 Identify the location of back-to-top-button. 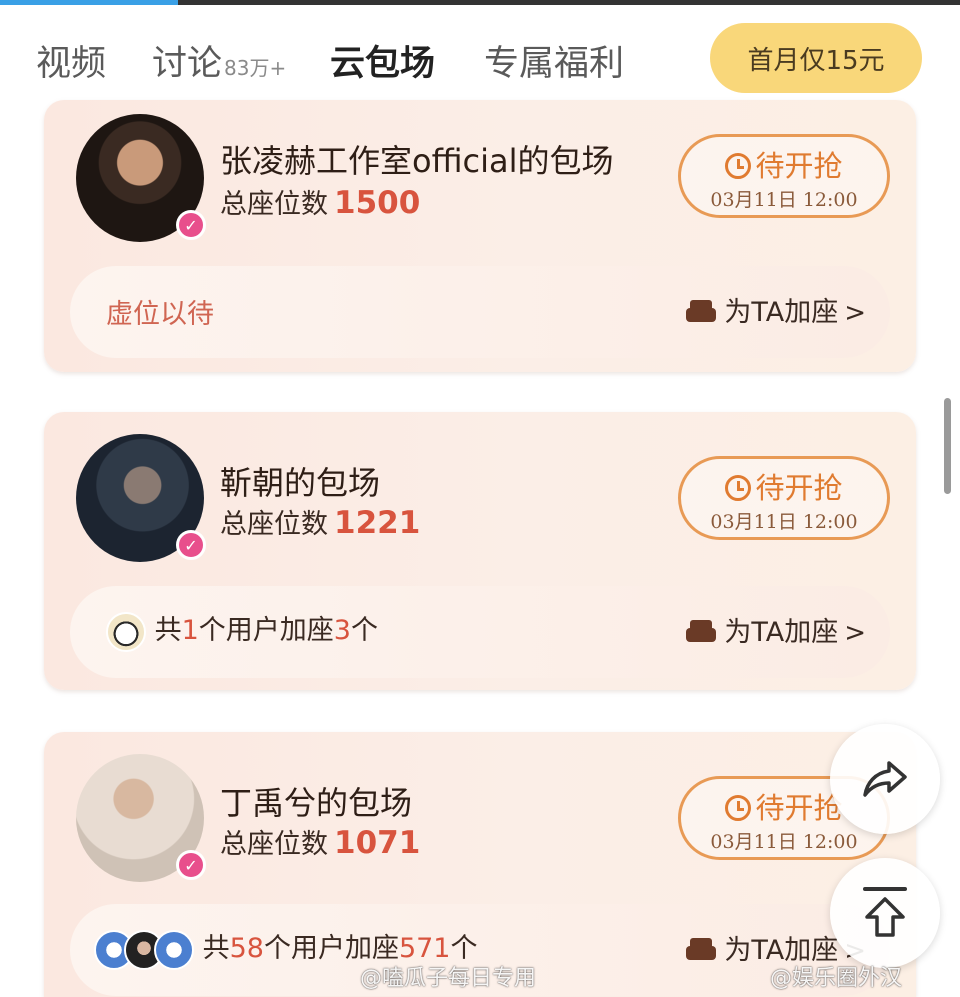
(885, 913).